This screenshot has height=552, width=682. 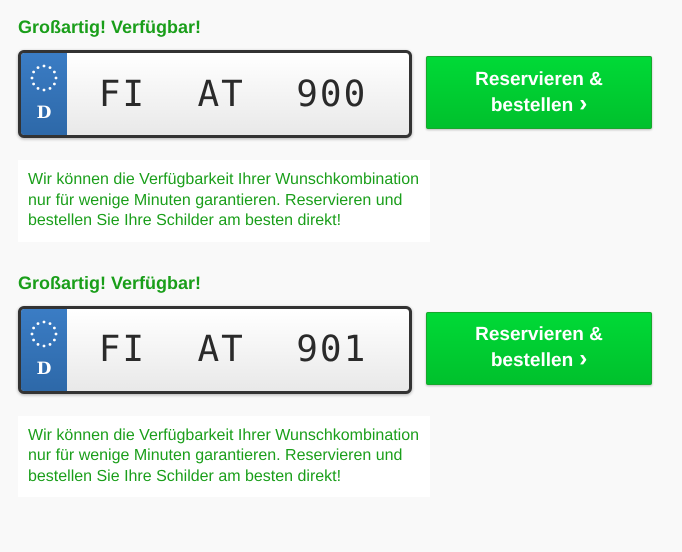 I want to click on plate-characters: 900, so click(x=332, y=94).